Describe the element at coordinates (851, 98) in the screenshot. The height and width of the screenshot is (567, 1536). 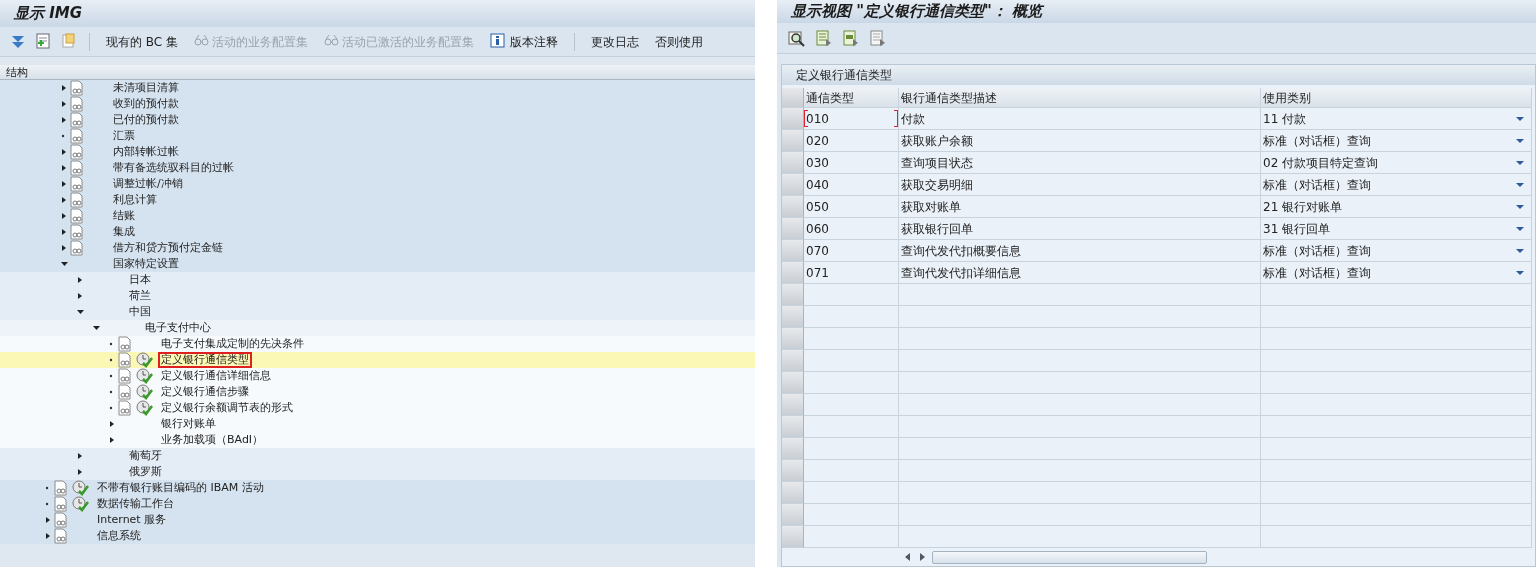
I see `column-header: 通信类型` at that location.